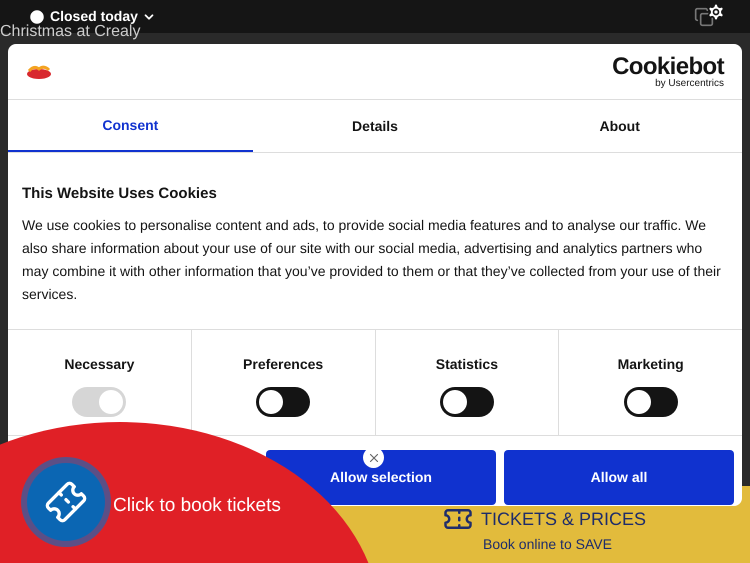  I want to click on category-label: Statistics, so click(467, 364).